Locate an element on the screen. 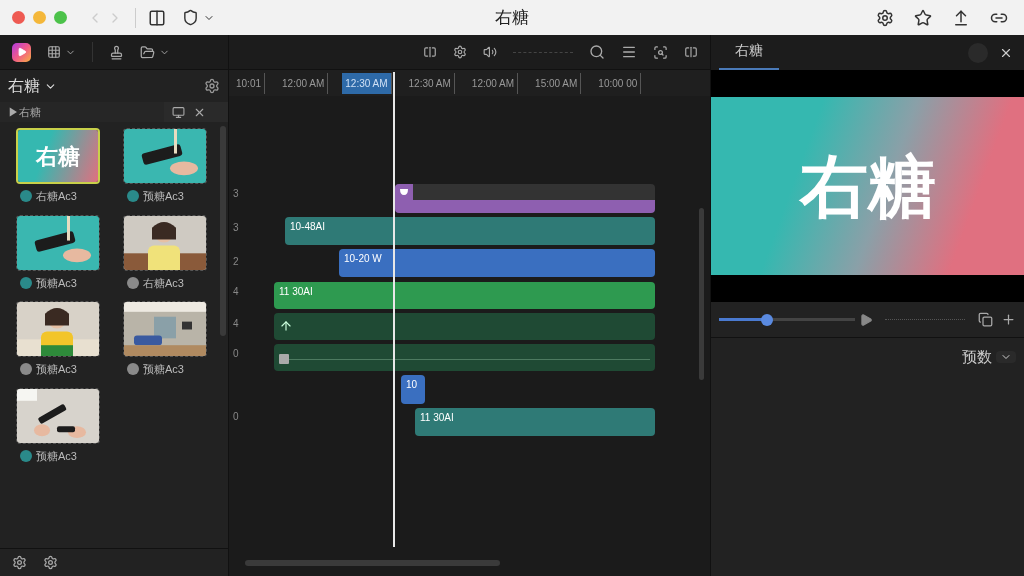 The image size is (1024, 576). preset-dropdown: 预数 is located at coordinates (989, 357).